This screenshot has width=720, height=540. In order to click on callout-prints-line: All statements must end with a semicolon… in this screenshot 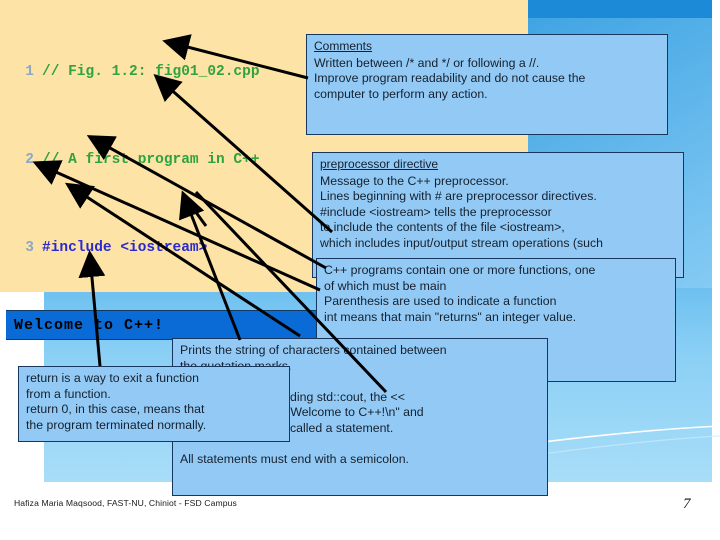, I will do `click(294, 459)`.